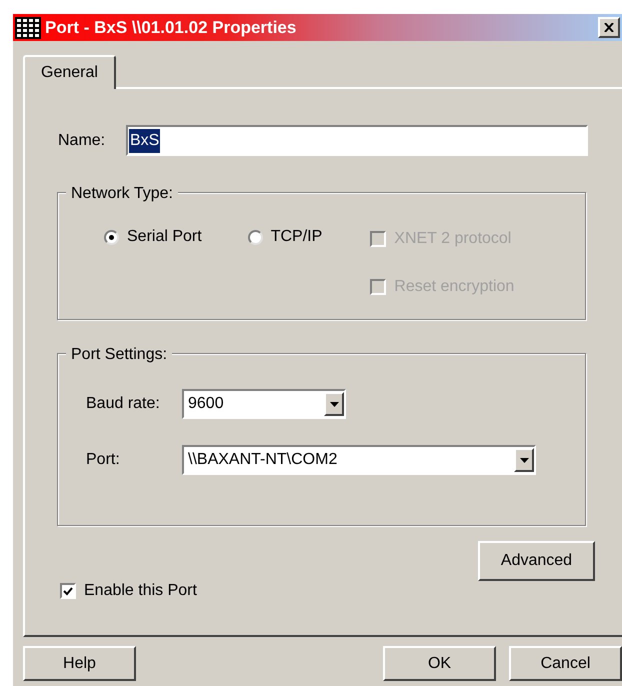 The image size is (622, 686). Describe the element at coordinates (357, 140) in the screenshot. I see `name-field: BxS` at that location.